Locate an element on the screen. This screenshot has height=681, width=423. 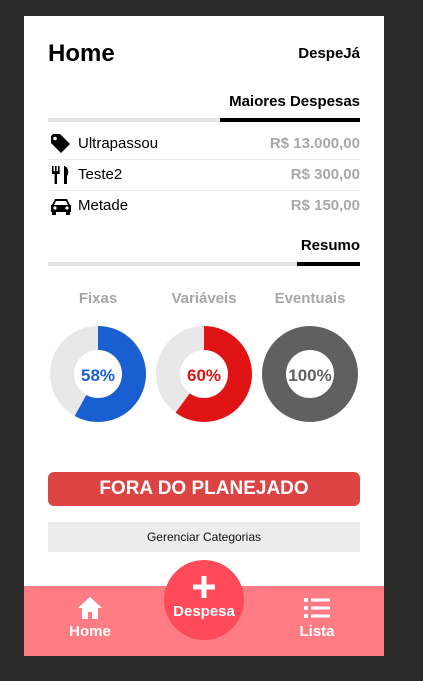
expense-value: R$ 13.000,00 is located at coordinates (314, 143).